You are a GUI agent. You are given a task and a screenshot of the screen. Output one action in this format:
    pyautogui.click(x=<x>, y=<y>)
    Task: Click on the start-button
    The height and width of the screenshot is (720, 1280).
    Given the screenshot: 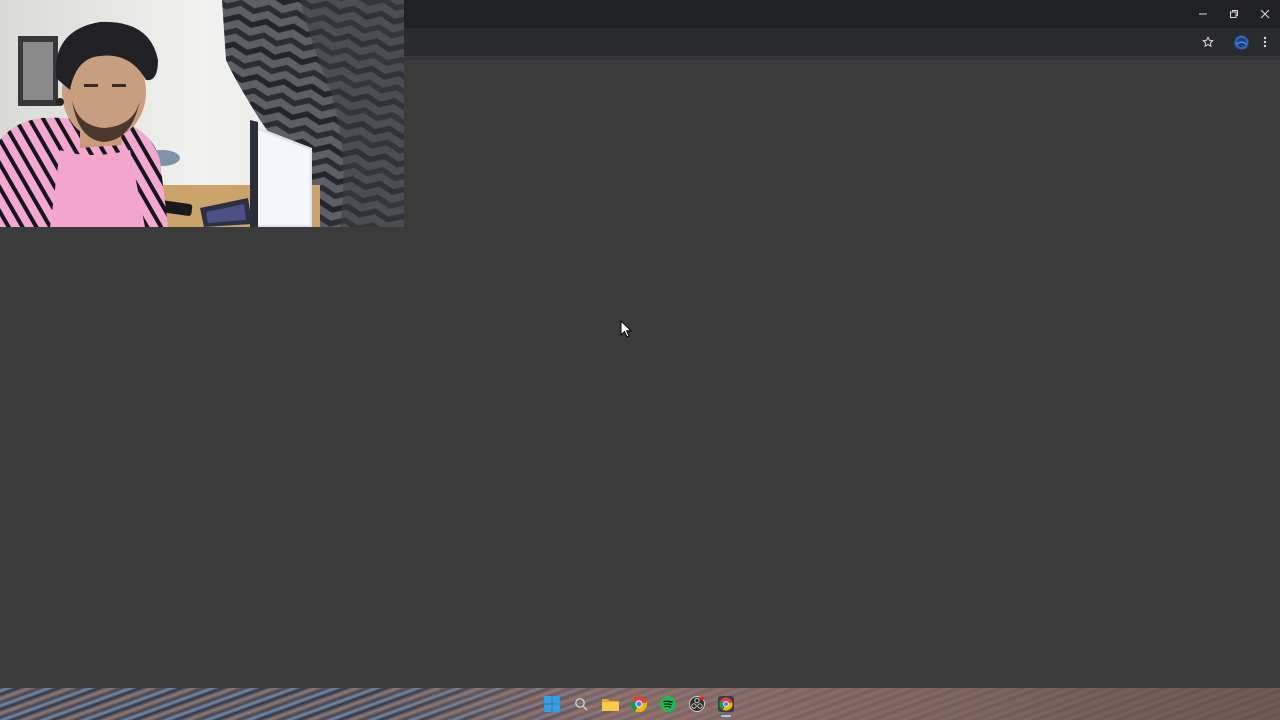 What is the action you would take?
    pyautogui.click(x=552, y=704)
    